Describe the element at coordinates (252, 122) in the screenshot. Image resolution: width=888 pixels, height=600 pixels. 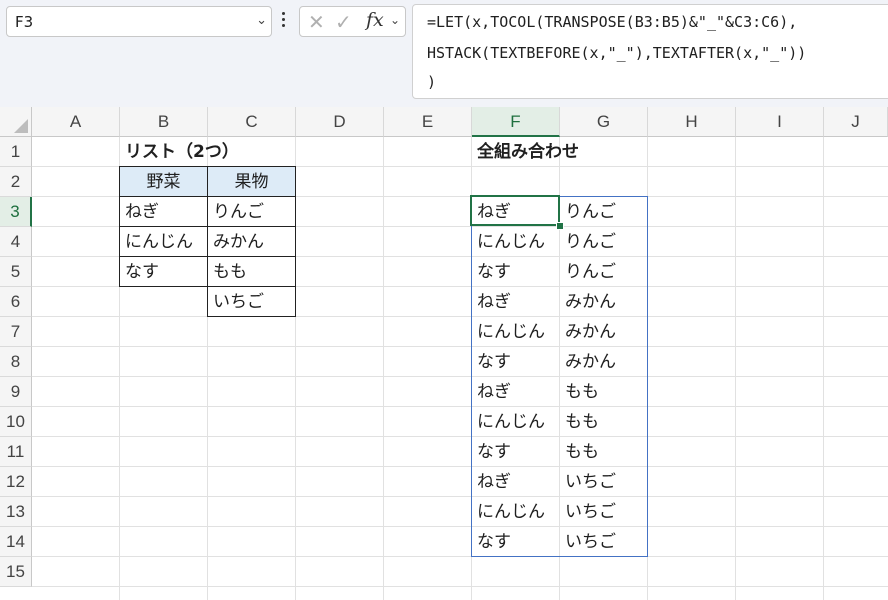
I see `column-header-c: C` at that location.